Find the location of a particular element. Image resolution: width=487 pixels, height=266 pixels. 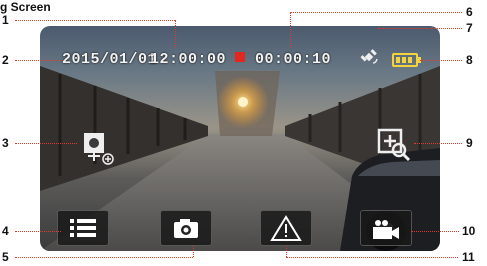

camera-settings-icon is located at coordinates (98, 147).